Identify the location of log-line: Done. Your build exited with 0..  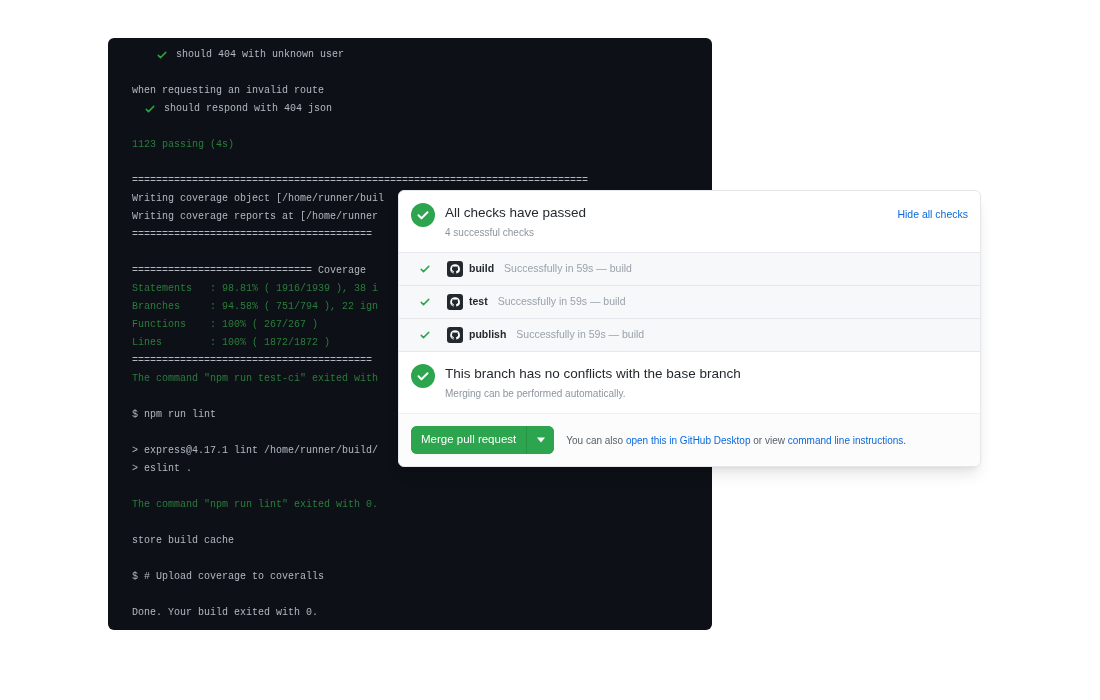
(225, 612).